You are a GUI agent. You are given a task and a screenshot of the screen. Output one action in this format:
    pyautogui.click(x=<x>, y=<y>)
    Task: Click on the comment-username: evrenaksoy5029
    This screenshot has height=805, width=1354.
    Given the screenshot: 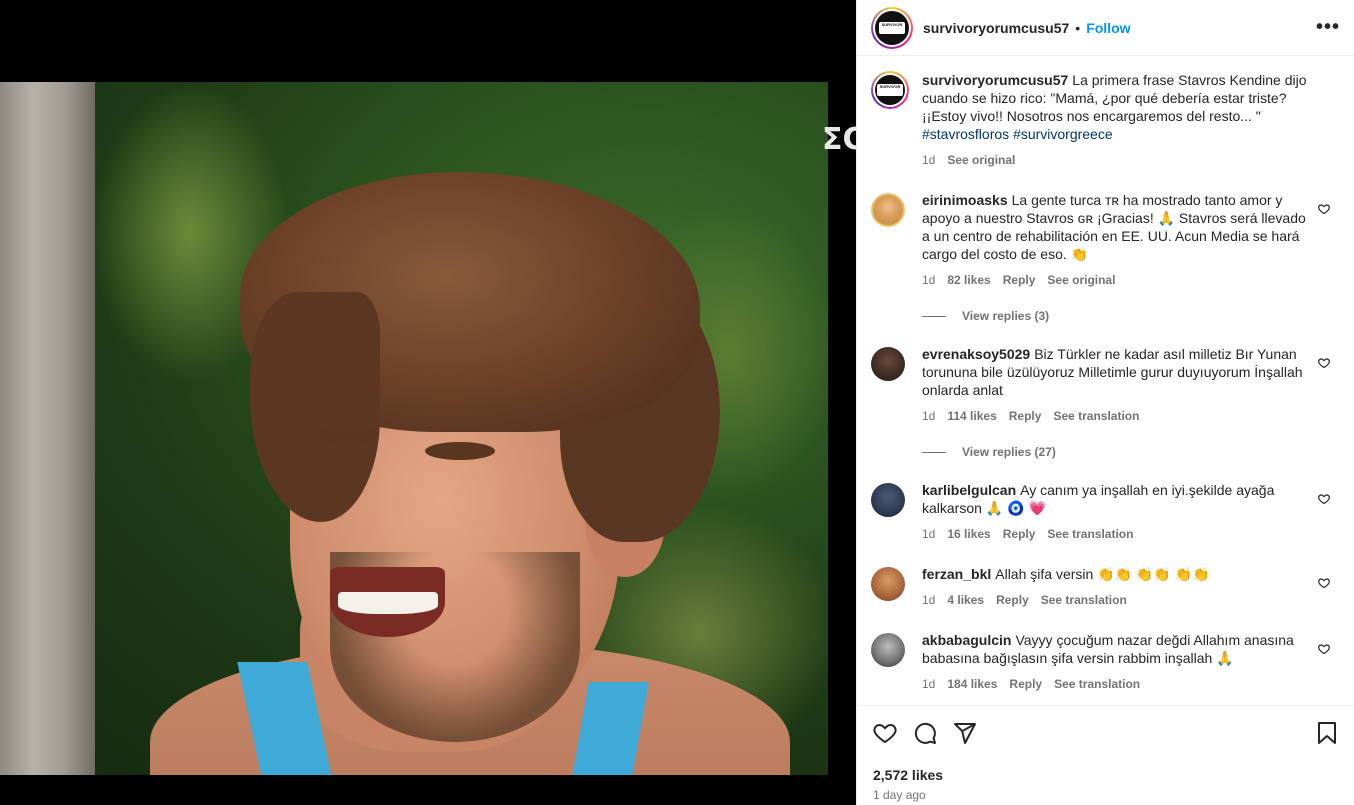 What is the action you would take?
    pyautogui.click(x=976, y=354)
    